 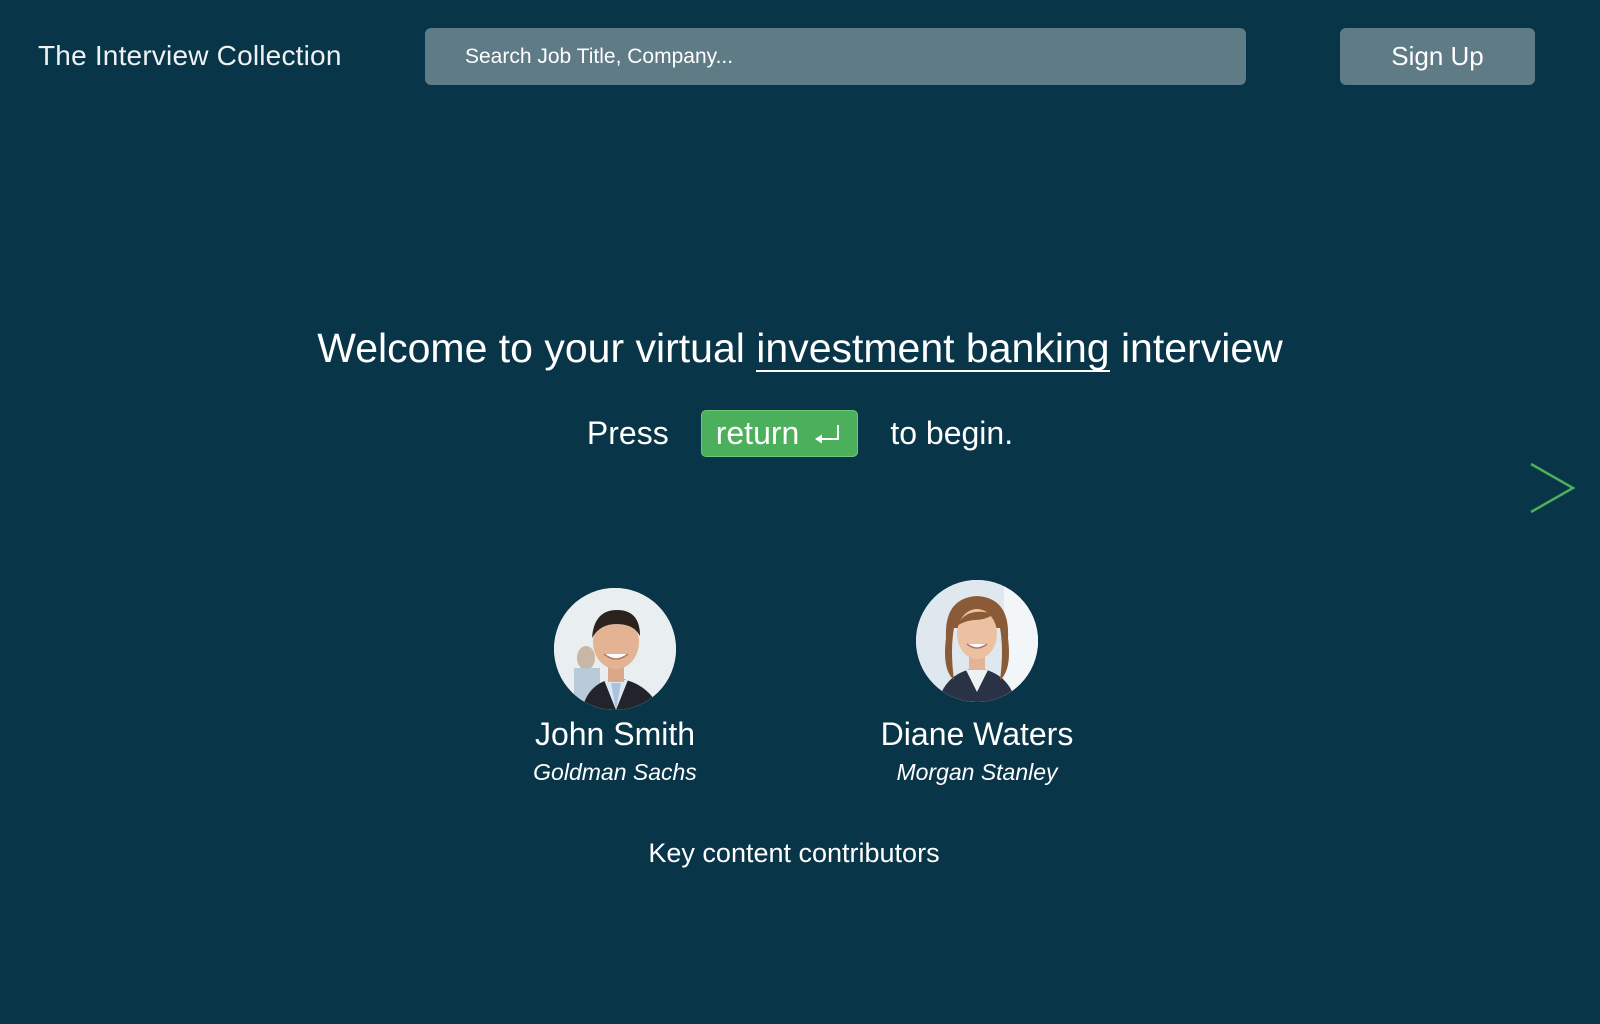 What do you see at coordinates (615, 734) in the screenshot?
I see `contributor-name: John Smith` at bounding box center [615, 734].